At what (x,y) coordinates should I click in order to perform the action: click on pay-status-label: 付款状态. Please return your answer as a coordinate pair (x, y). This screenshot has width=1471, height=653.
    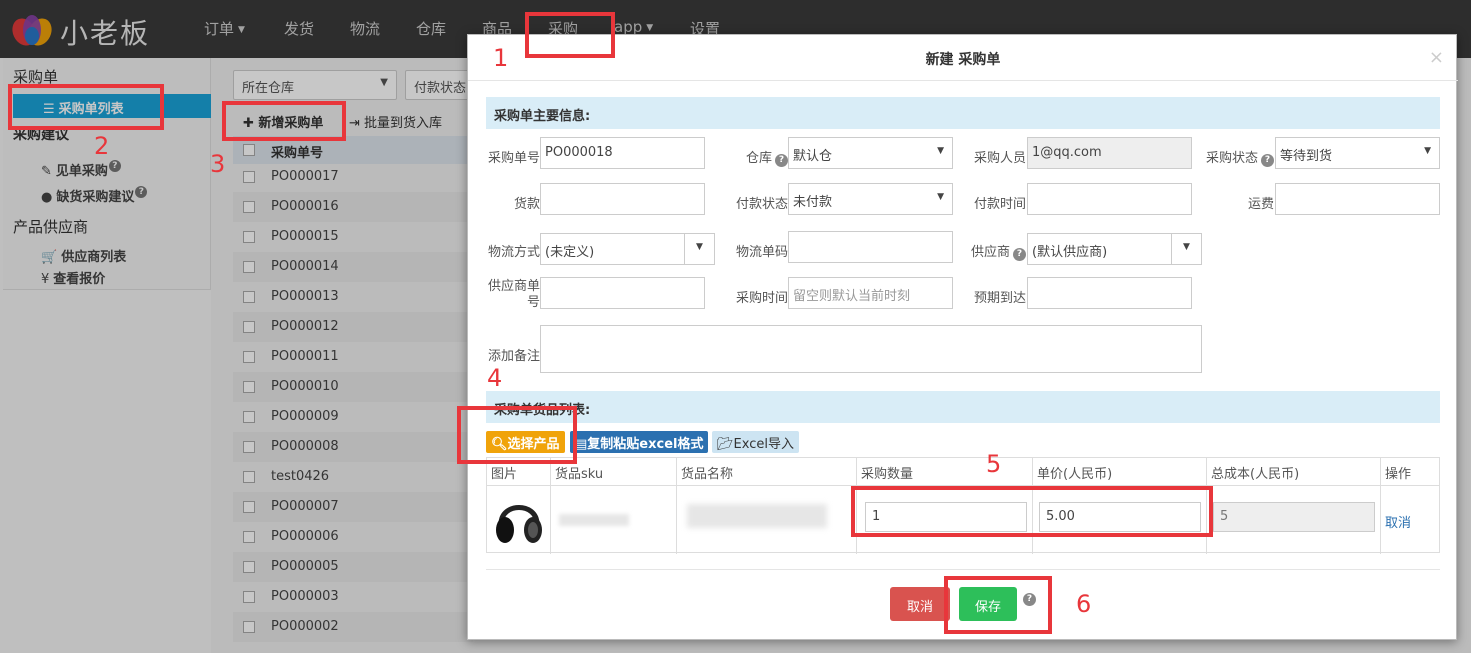
    Looking at the image, I should click on (761, 204).